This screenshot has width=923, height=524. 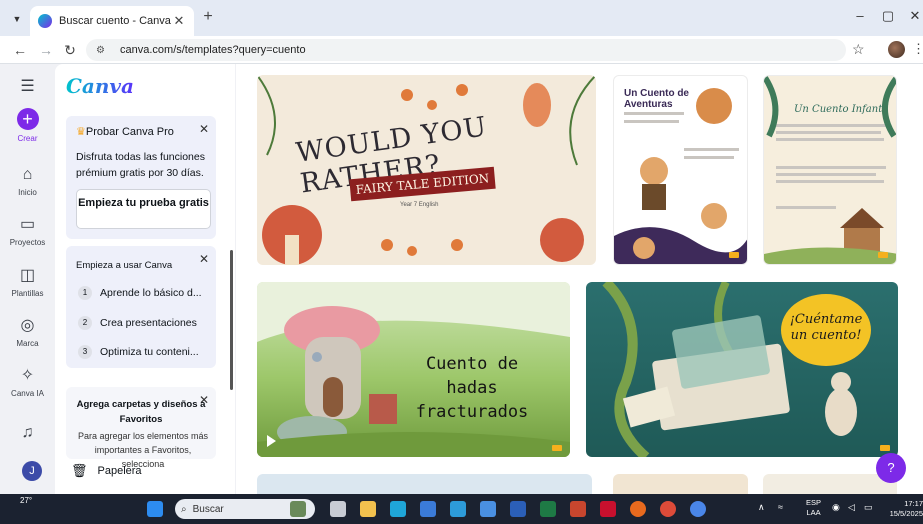 I want to click on new-tab-button: +, so click(x=208, y=17).